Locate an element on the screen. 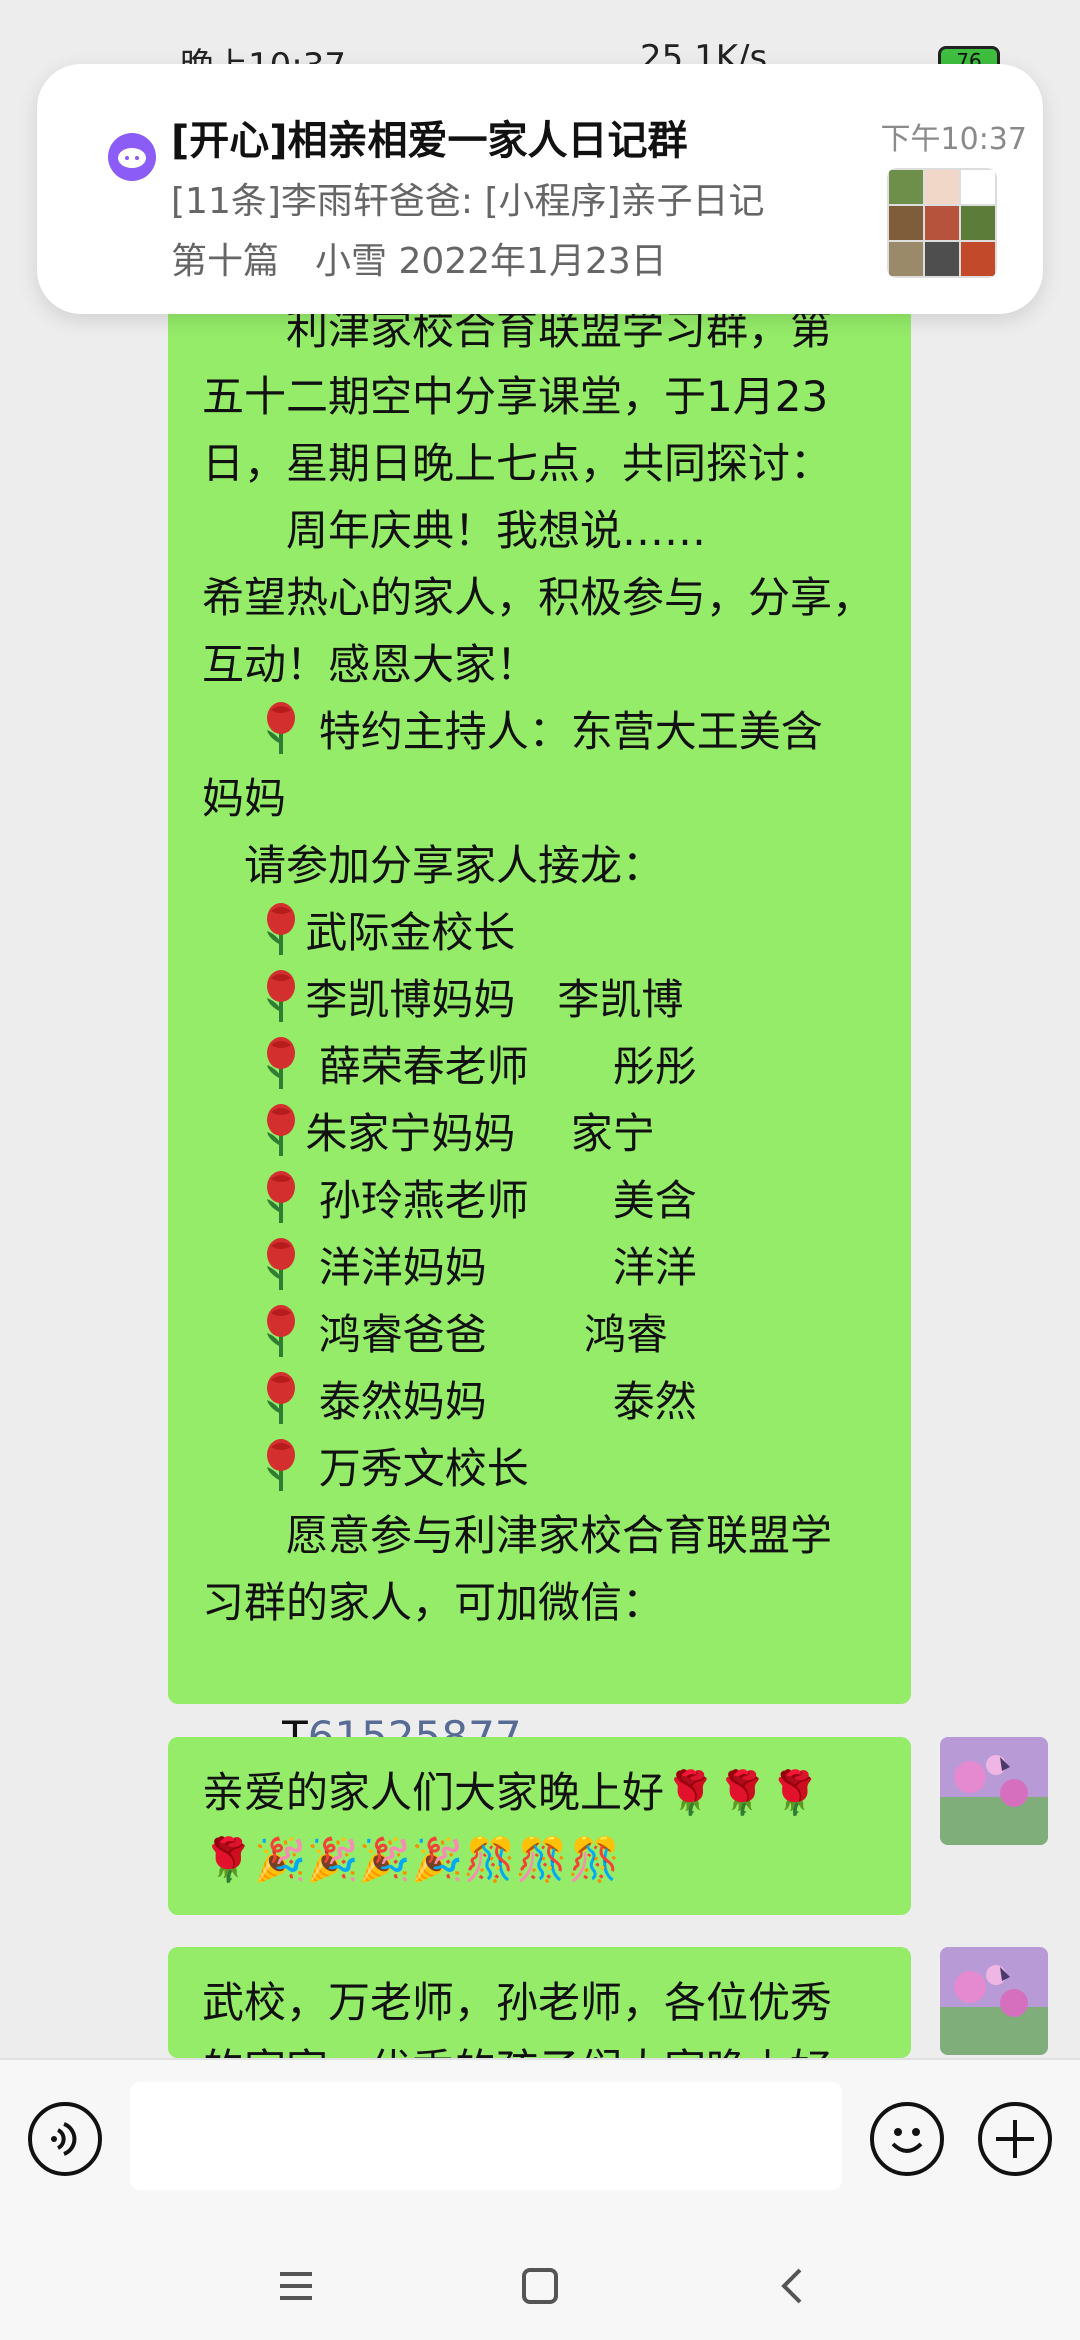  participant-name: 薛荣春老师 彤彤 is located at coordinates (501, 1066).